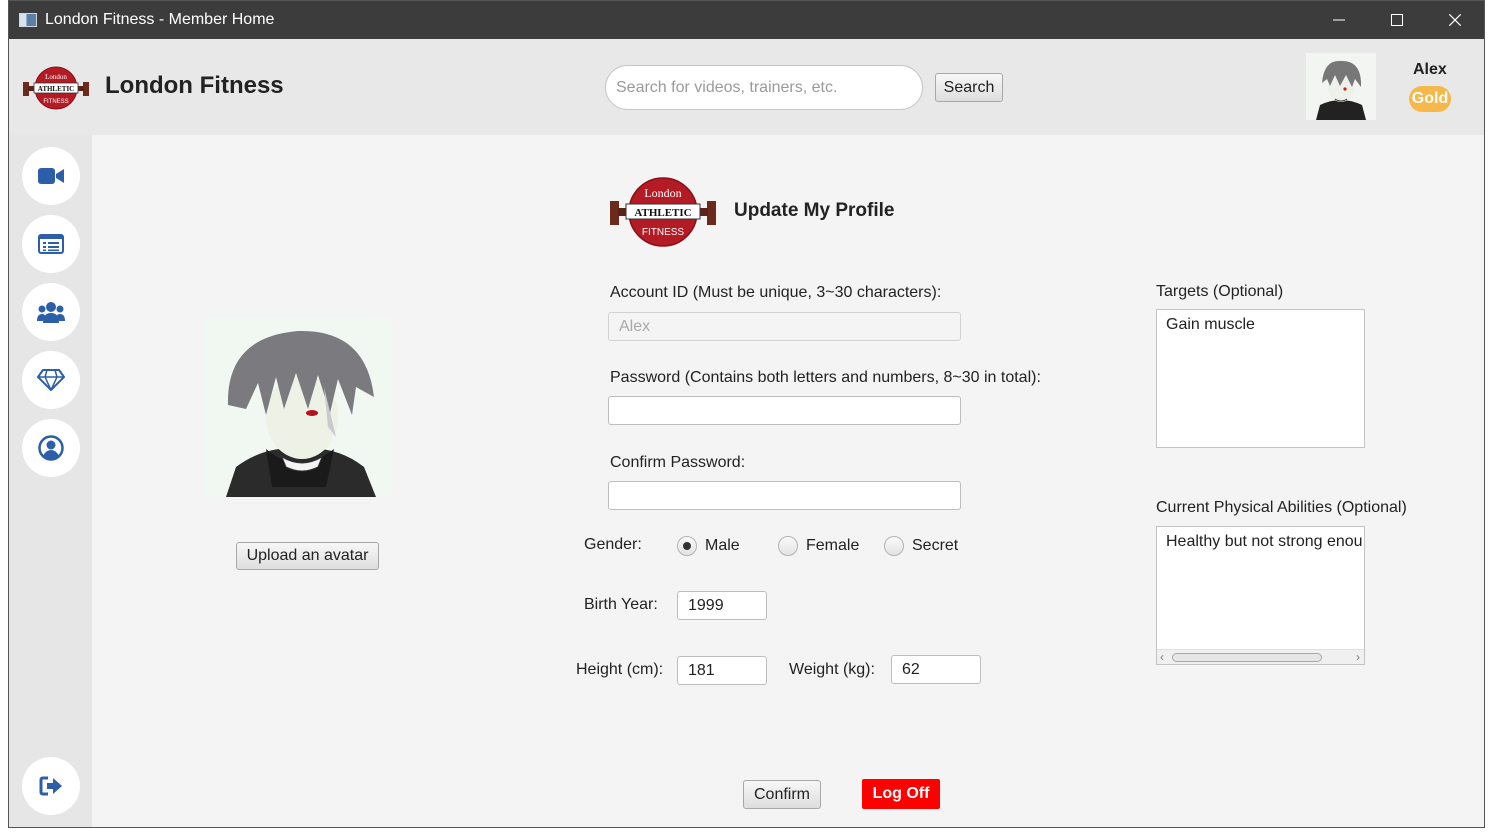  What do you see at coordinates (901, 794) in the screenshot?
I see `log-off-button: Log Off` at bounding box center [901, 794].